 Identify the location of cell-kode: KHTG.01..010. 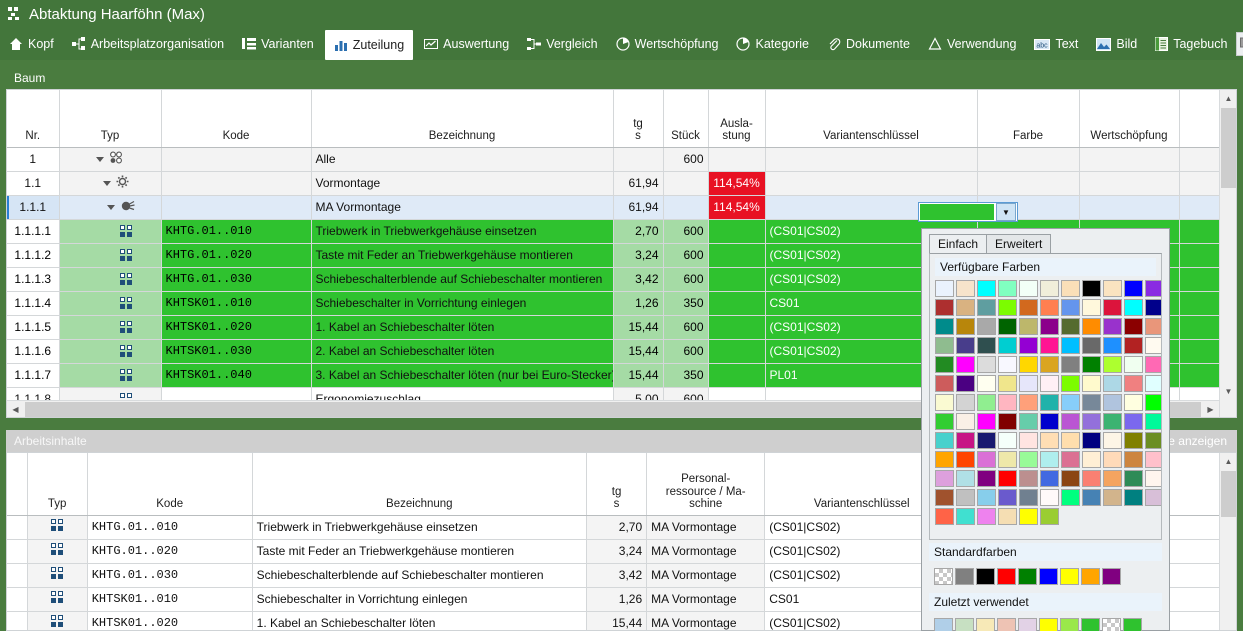
(236, 231).